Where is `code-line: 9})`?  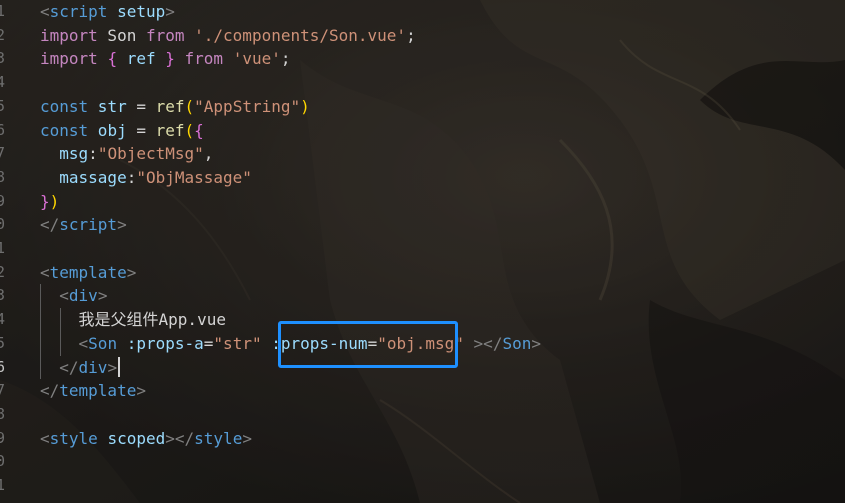
code-line: 9}) is located at coordinates (422, 202).